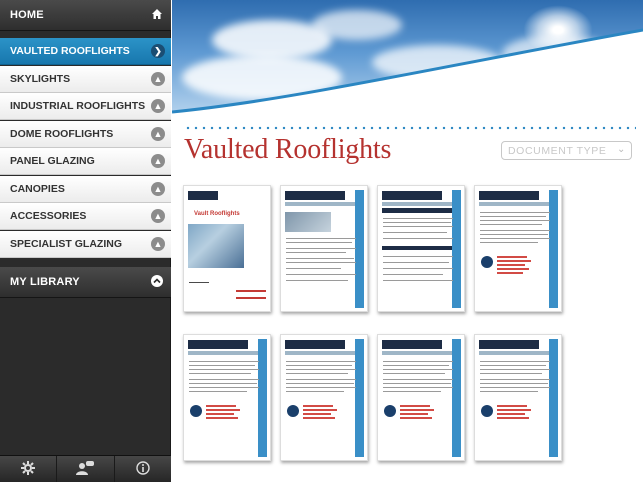 Image resolution: width=643 pixels, height=482 pixels. I want to click on sidebar-item-skylights: SKYLIGHTS ▲, so click(85, 79).